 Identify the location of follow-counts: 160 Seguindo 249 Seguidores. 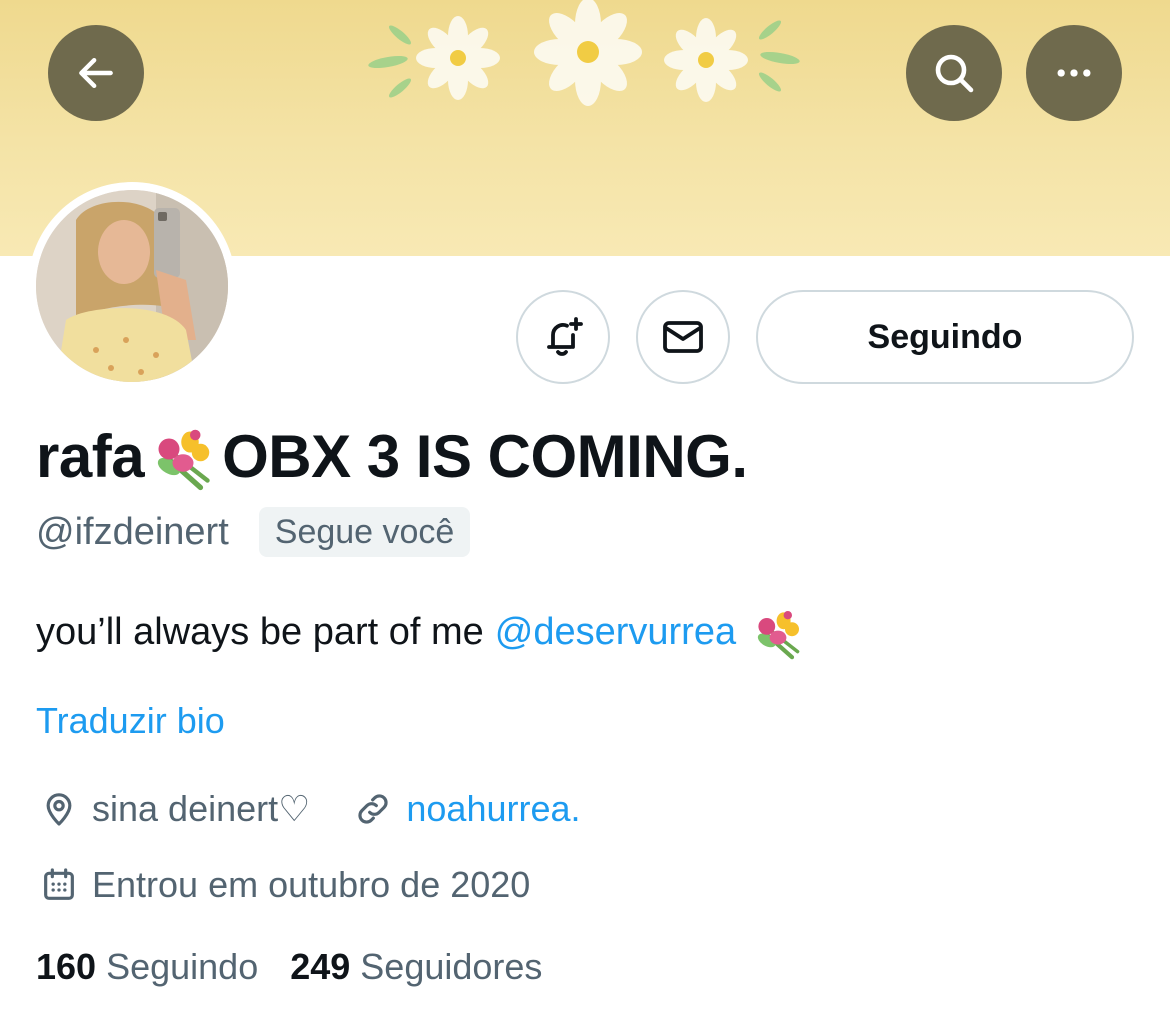
(289, 967).